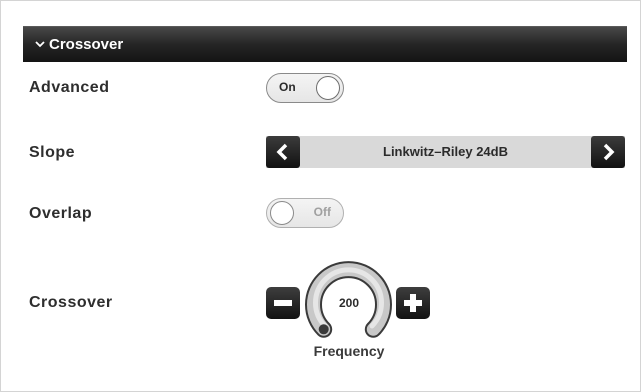  What do you see at coordinates (413, 303) in the screenshot?
I see `increase-frequency-button` at bounding box center [413, 303].